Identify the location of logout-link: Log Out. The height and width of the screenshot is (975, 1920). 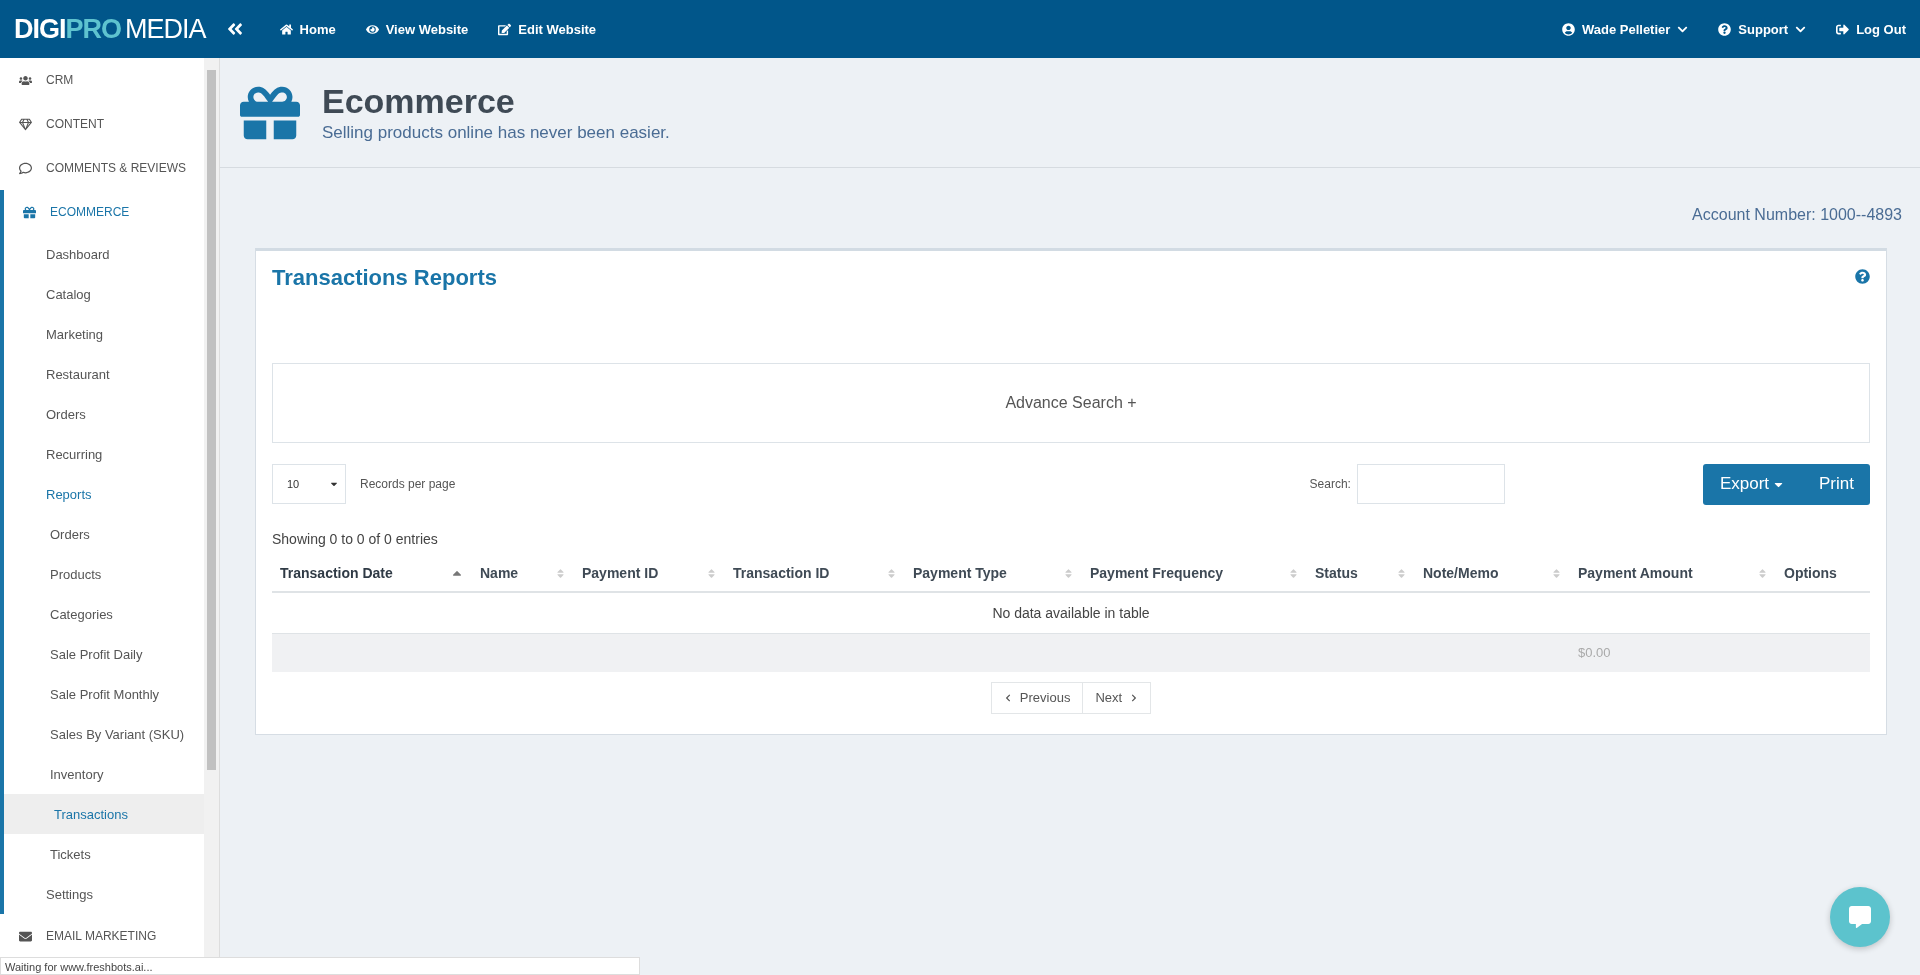
(1871, 29).